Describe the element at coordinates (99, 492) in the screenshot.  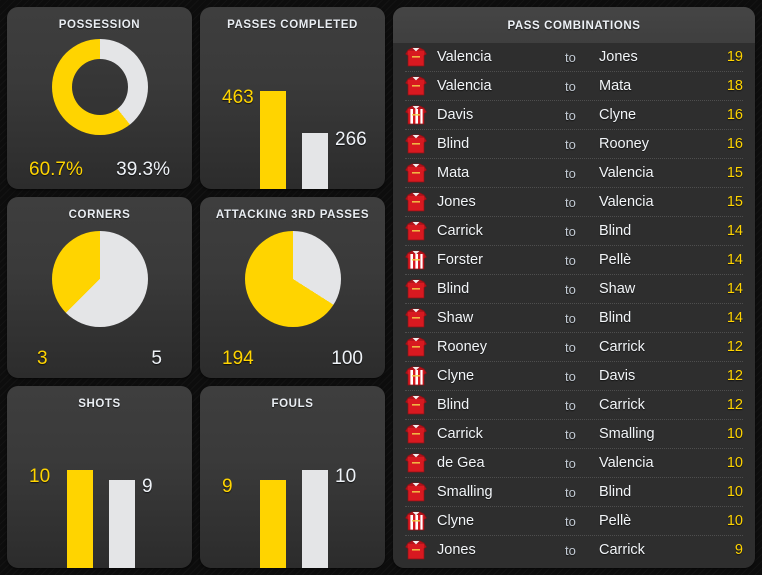
I see `bars-container: 10 9` at that location.